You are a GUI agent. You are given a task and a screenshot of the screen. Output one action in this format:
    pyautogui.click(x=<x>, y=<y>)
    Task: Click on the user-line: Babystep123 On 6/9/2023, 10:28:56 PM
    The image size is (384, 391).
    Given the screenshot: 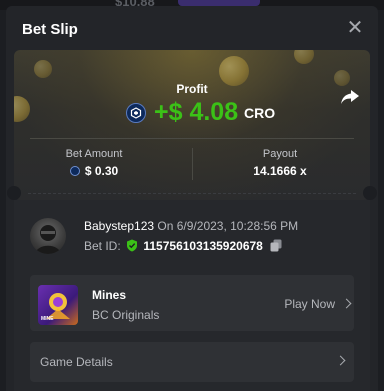 What is the action you would take?
    pyautogui.click(x=191, y=226)
    